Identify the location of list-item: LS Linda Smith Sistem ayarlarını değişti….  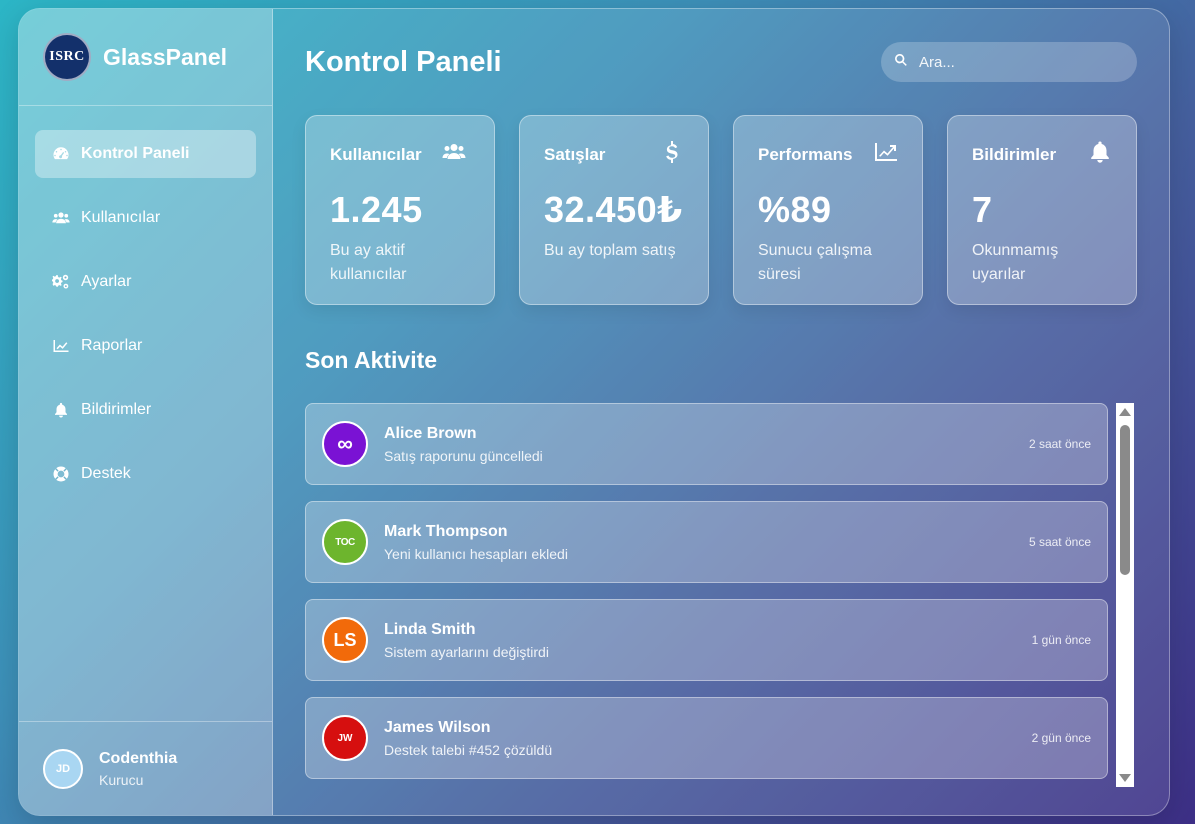
(706, 640).